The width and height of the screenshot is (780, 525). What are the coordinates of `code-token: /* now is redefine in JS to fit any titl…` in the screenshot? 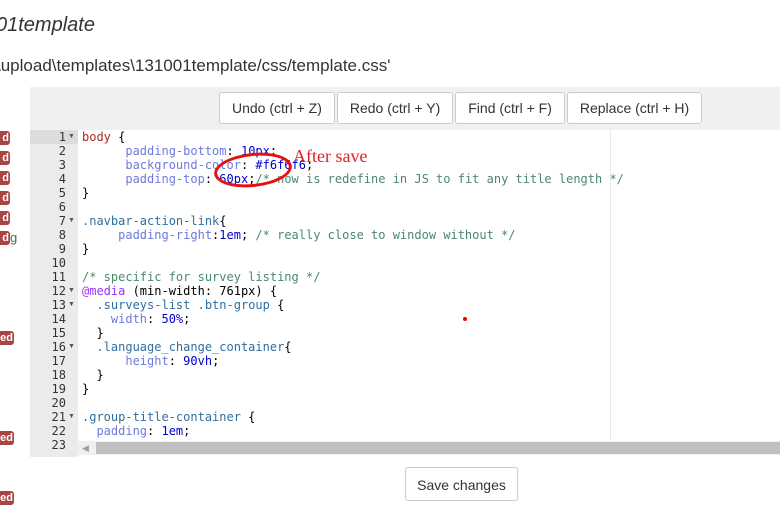 It's located at (439, 179).